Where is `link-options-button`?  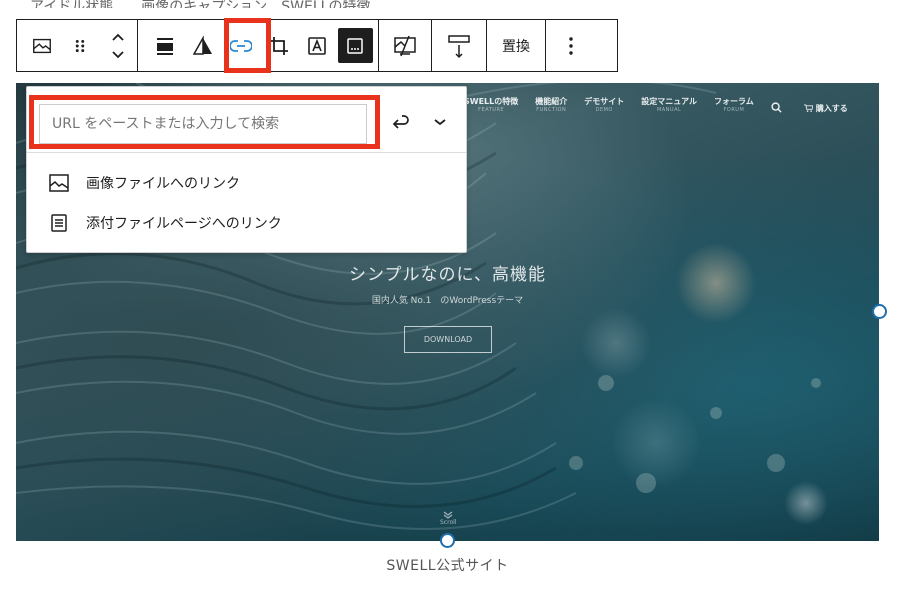 link-options-button is located at coordinates (440, 122).